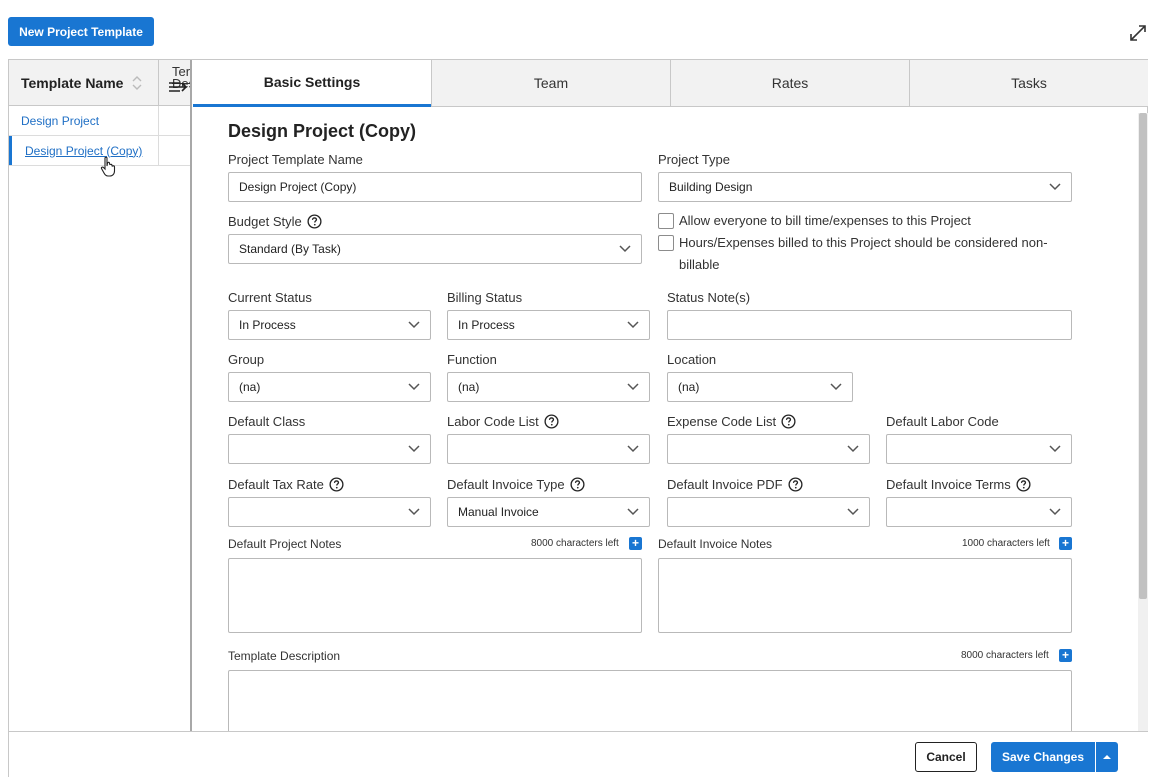  What do you see at coordinates (246, 359) in the screenshot?
I see `group-label: Group` at bounding box center [246, 359].